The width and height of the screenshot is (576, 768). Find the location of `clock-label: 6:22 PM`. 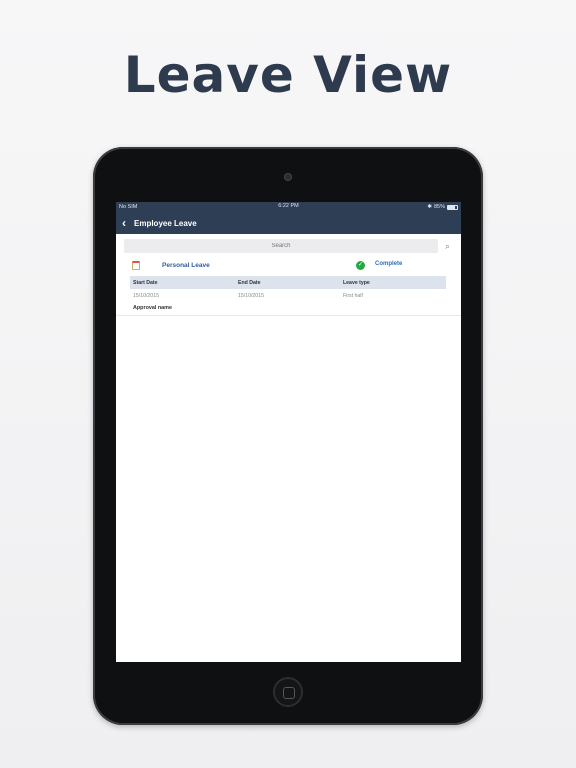

clock-label: 6:22 PM is located at coordinates (288, 206).